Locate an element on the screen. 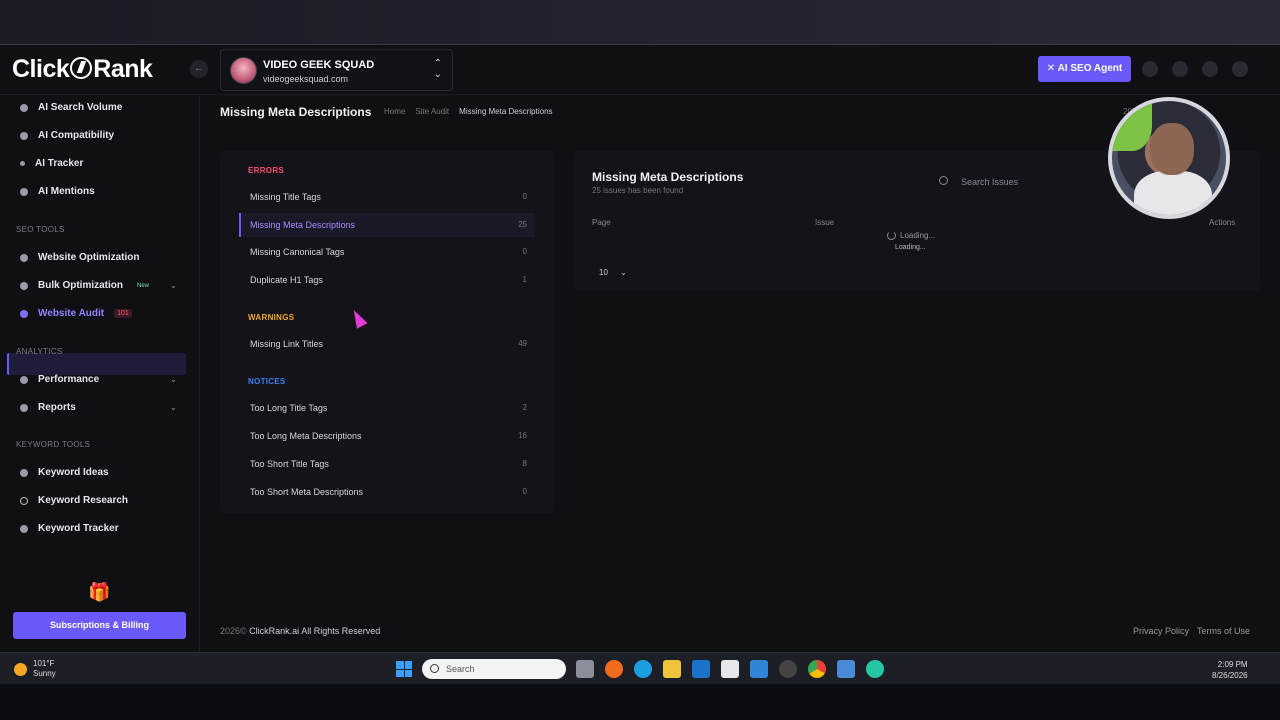 Image resolution: width=1280 pixels, height=720 pixels. sidebar-item-keyword-tracker: Keyword Tracker is located at coordinates (69, 528).